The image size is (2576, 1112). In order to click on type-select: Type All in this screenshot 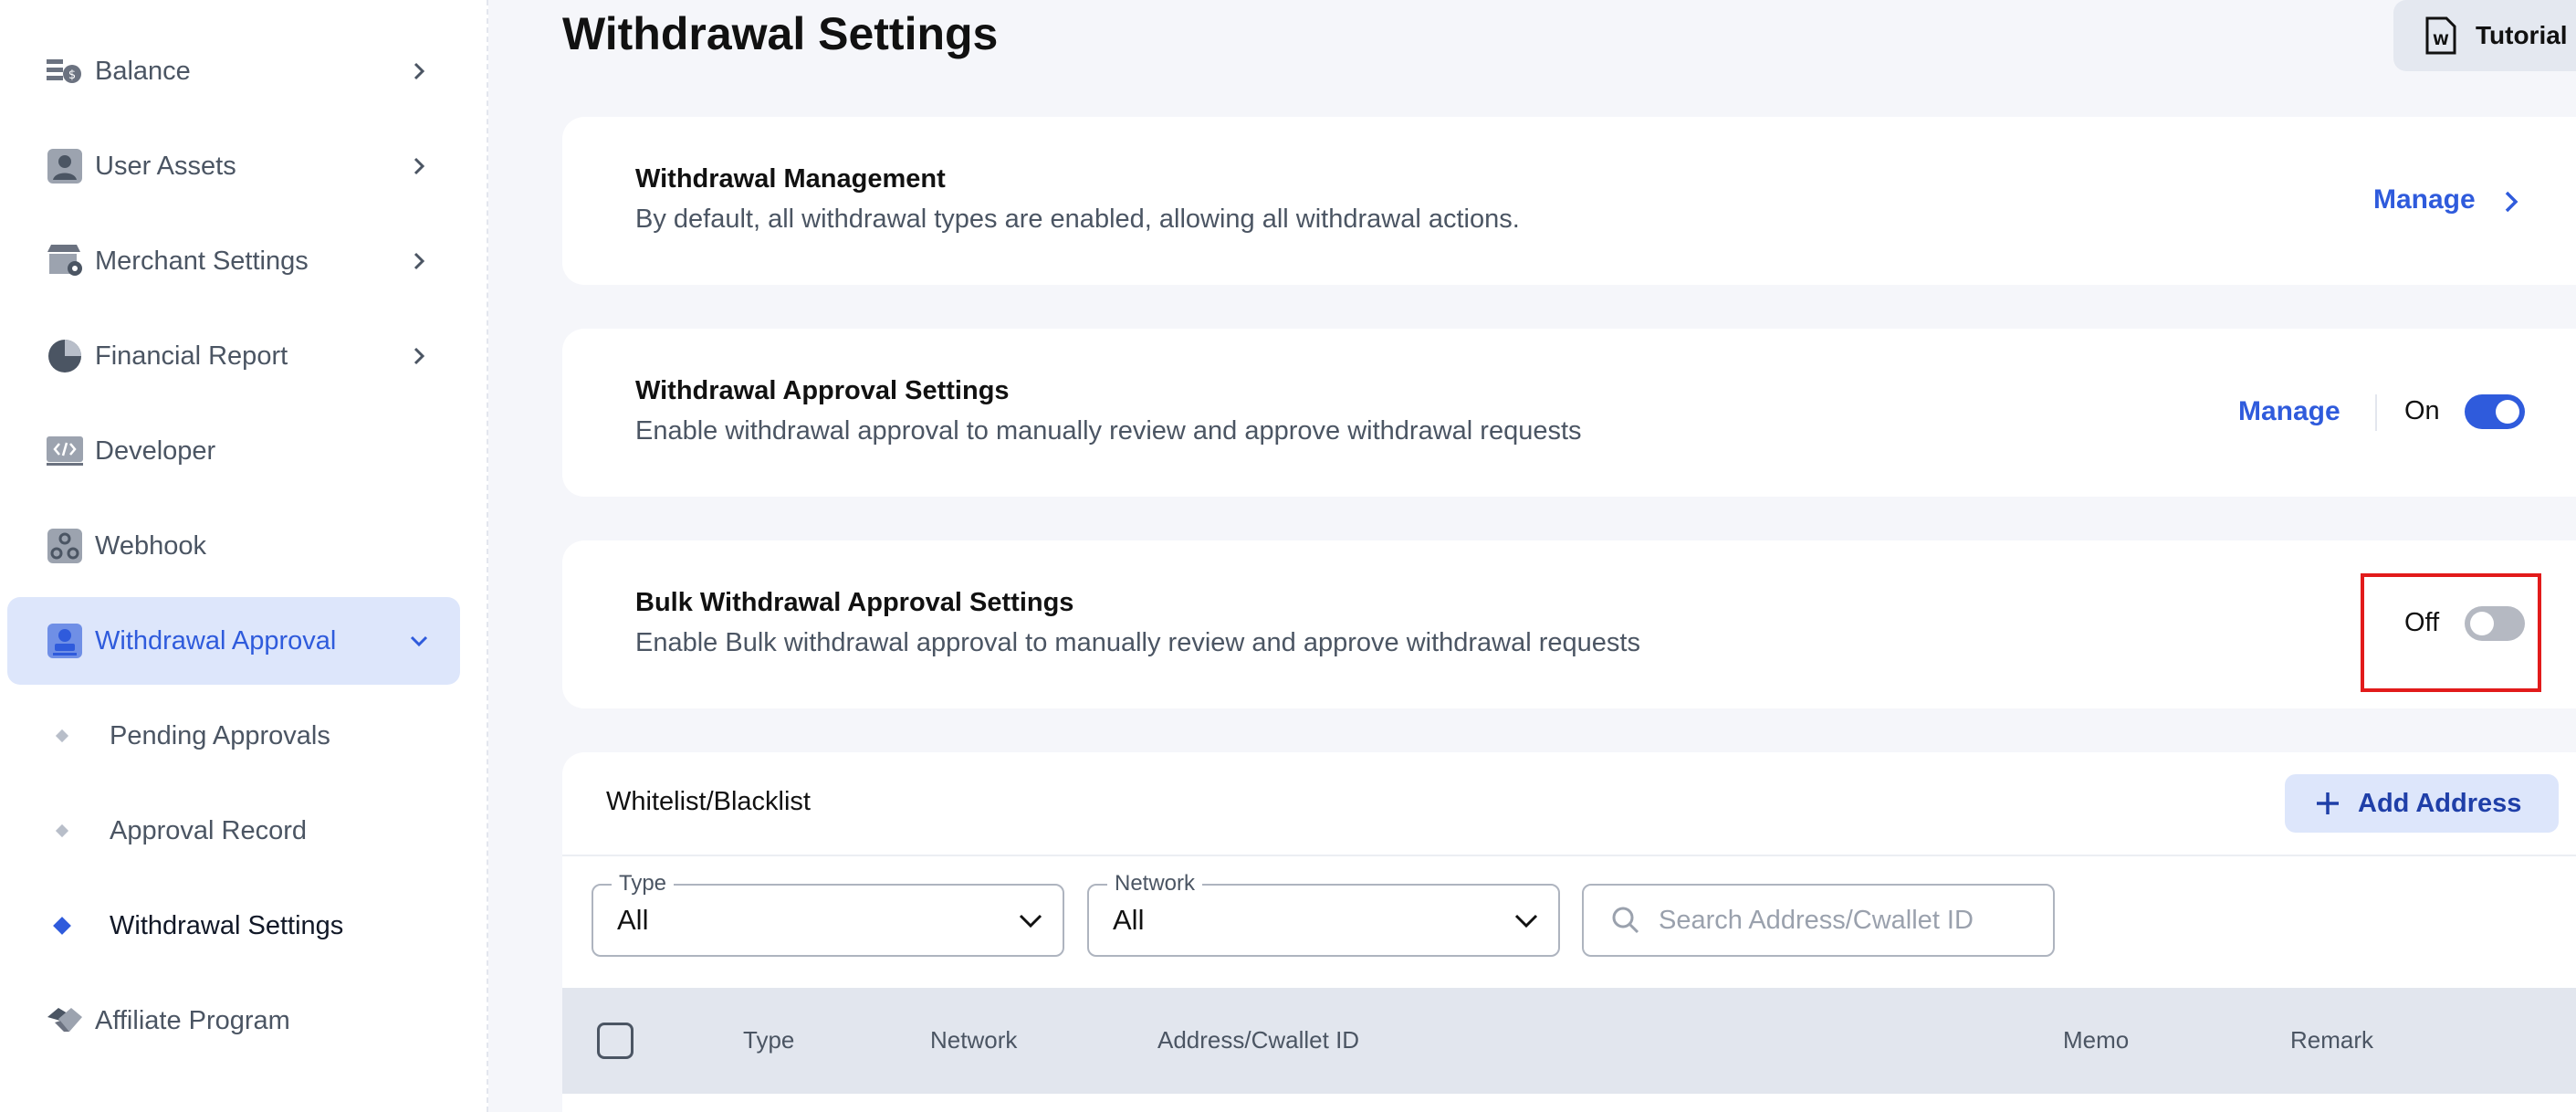, I will do `click(828, 914)`.